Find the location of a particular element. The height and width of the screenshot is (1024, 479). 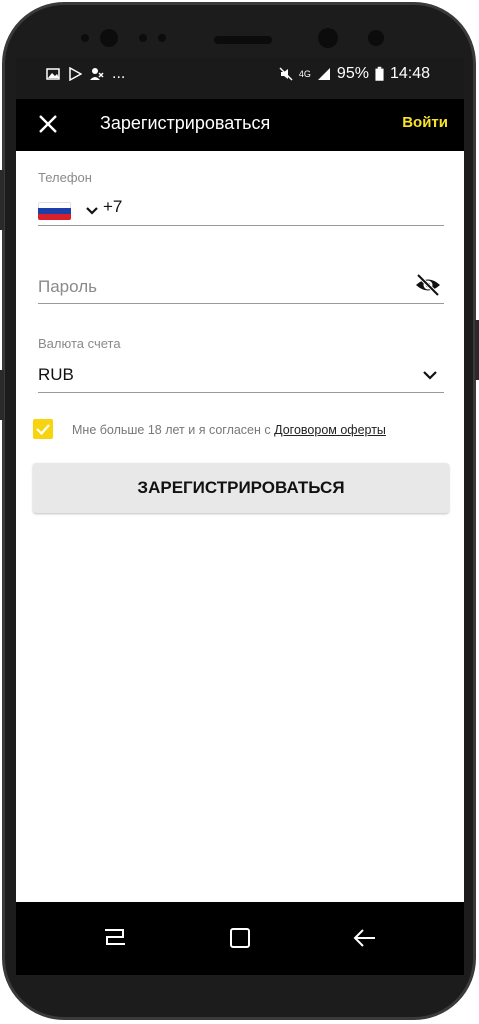

battery-percent: 95% is located at coordinates (352, 73).